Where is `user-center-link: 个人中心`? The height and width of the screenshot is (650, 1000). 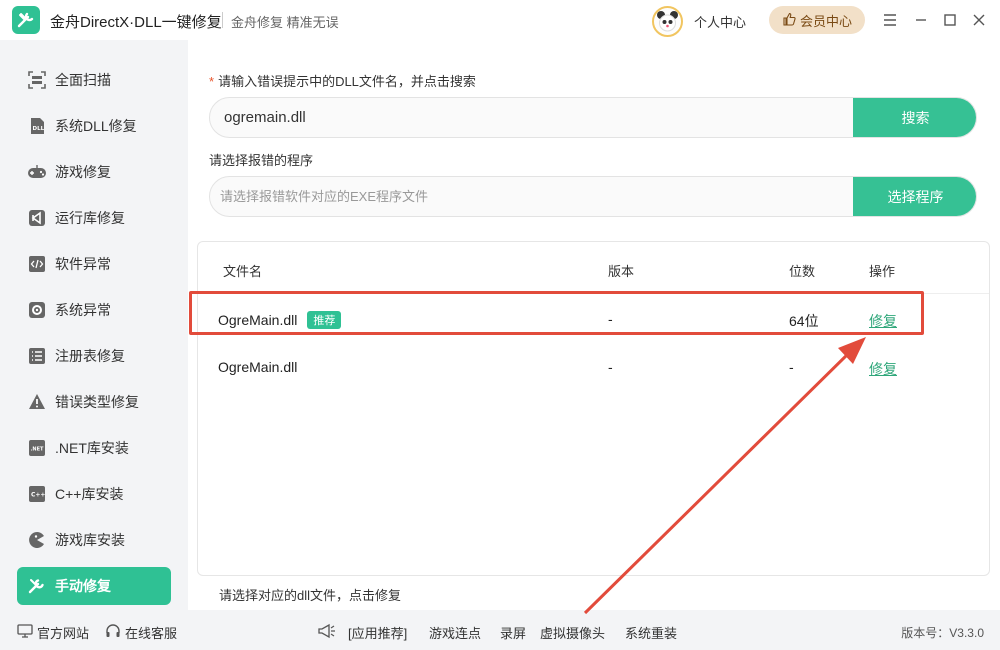
user-center-link: 个人中心 is located at coordinates (720, 21).